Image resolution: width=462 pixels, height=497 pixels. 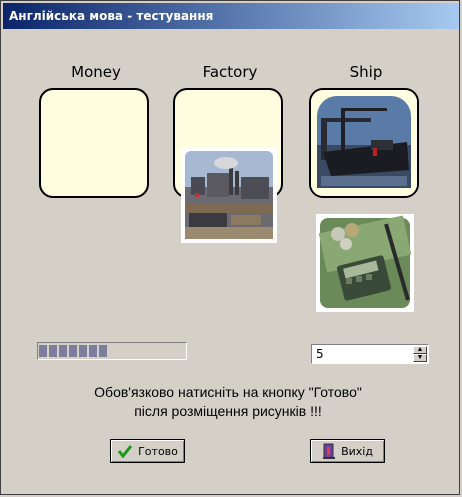 I want to click on spinner-up-icon: ▲, so click(x=420, y=350).